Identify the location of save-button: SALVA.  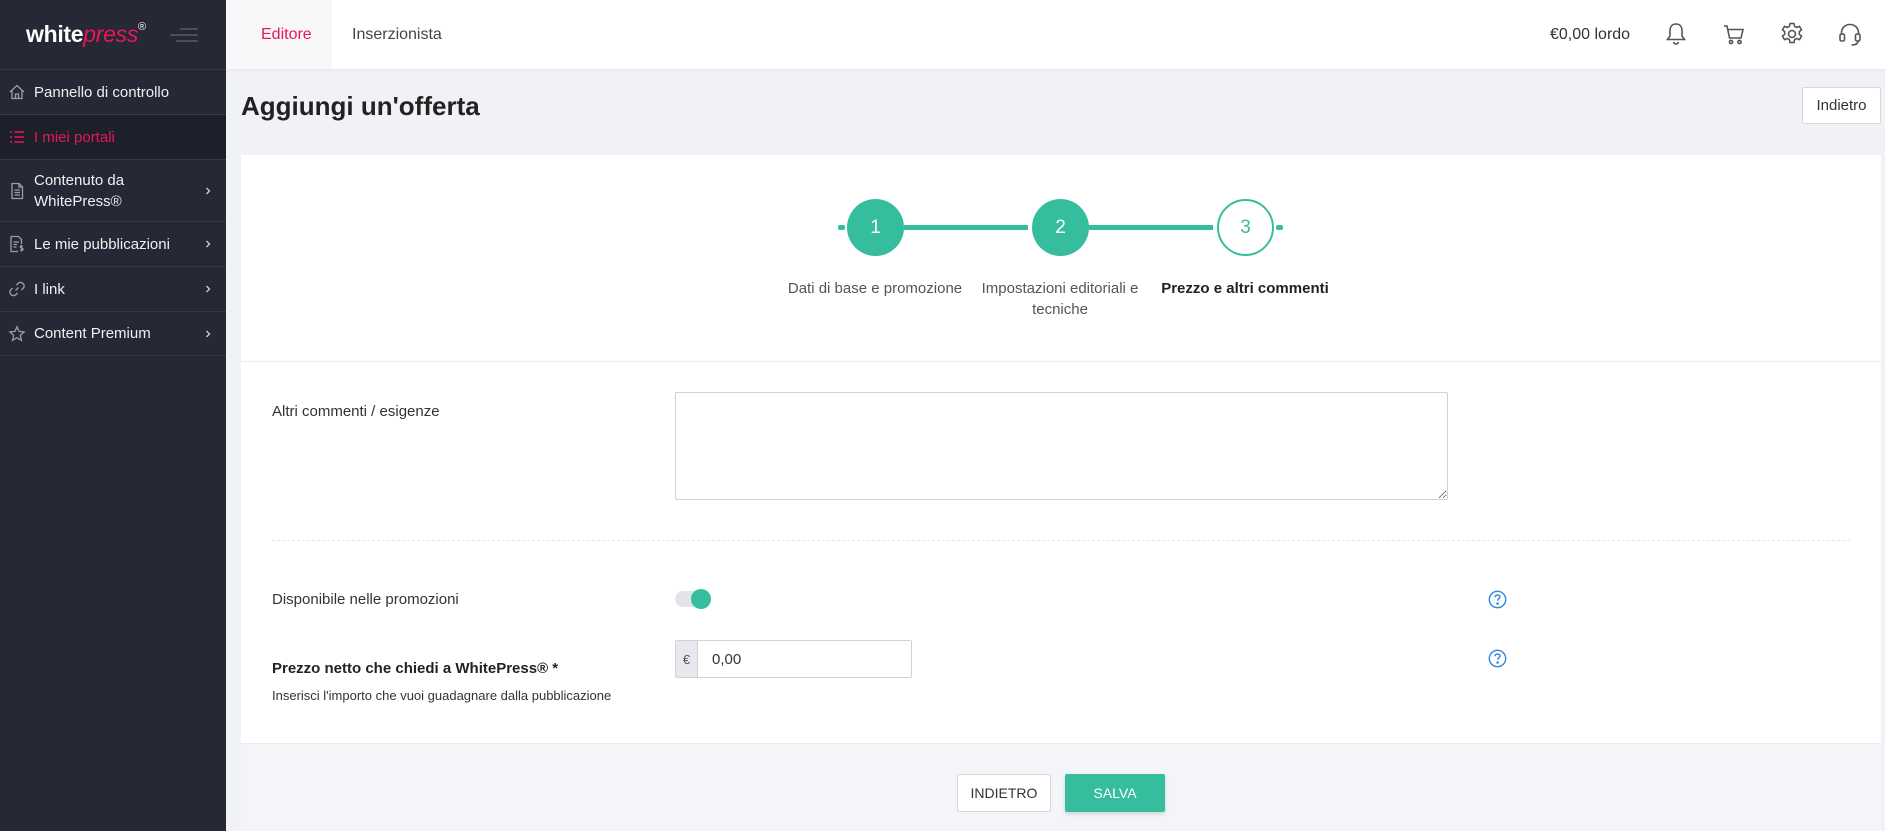
(1115, 793).